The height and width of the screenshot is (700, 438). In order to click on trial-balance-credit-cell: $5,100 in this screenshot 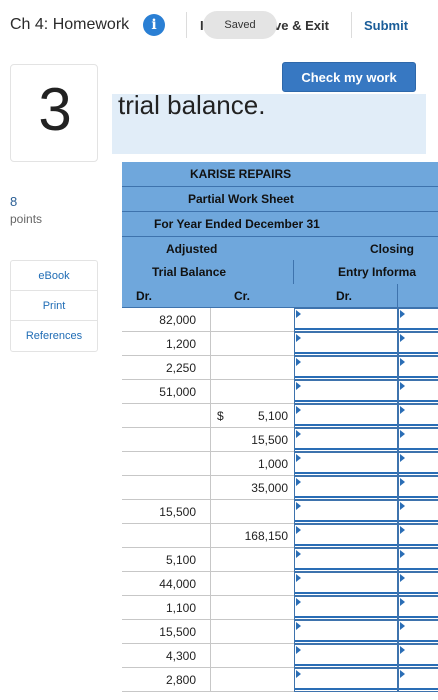, I will do `click(251, 416)`.